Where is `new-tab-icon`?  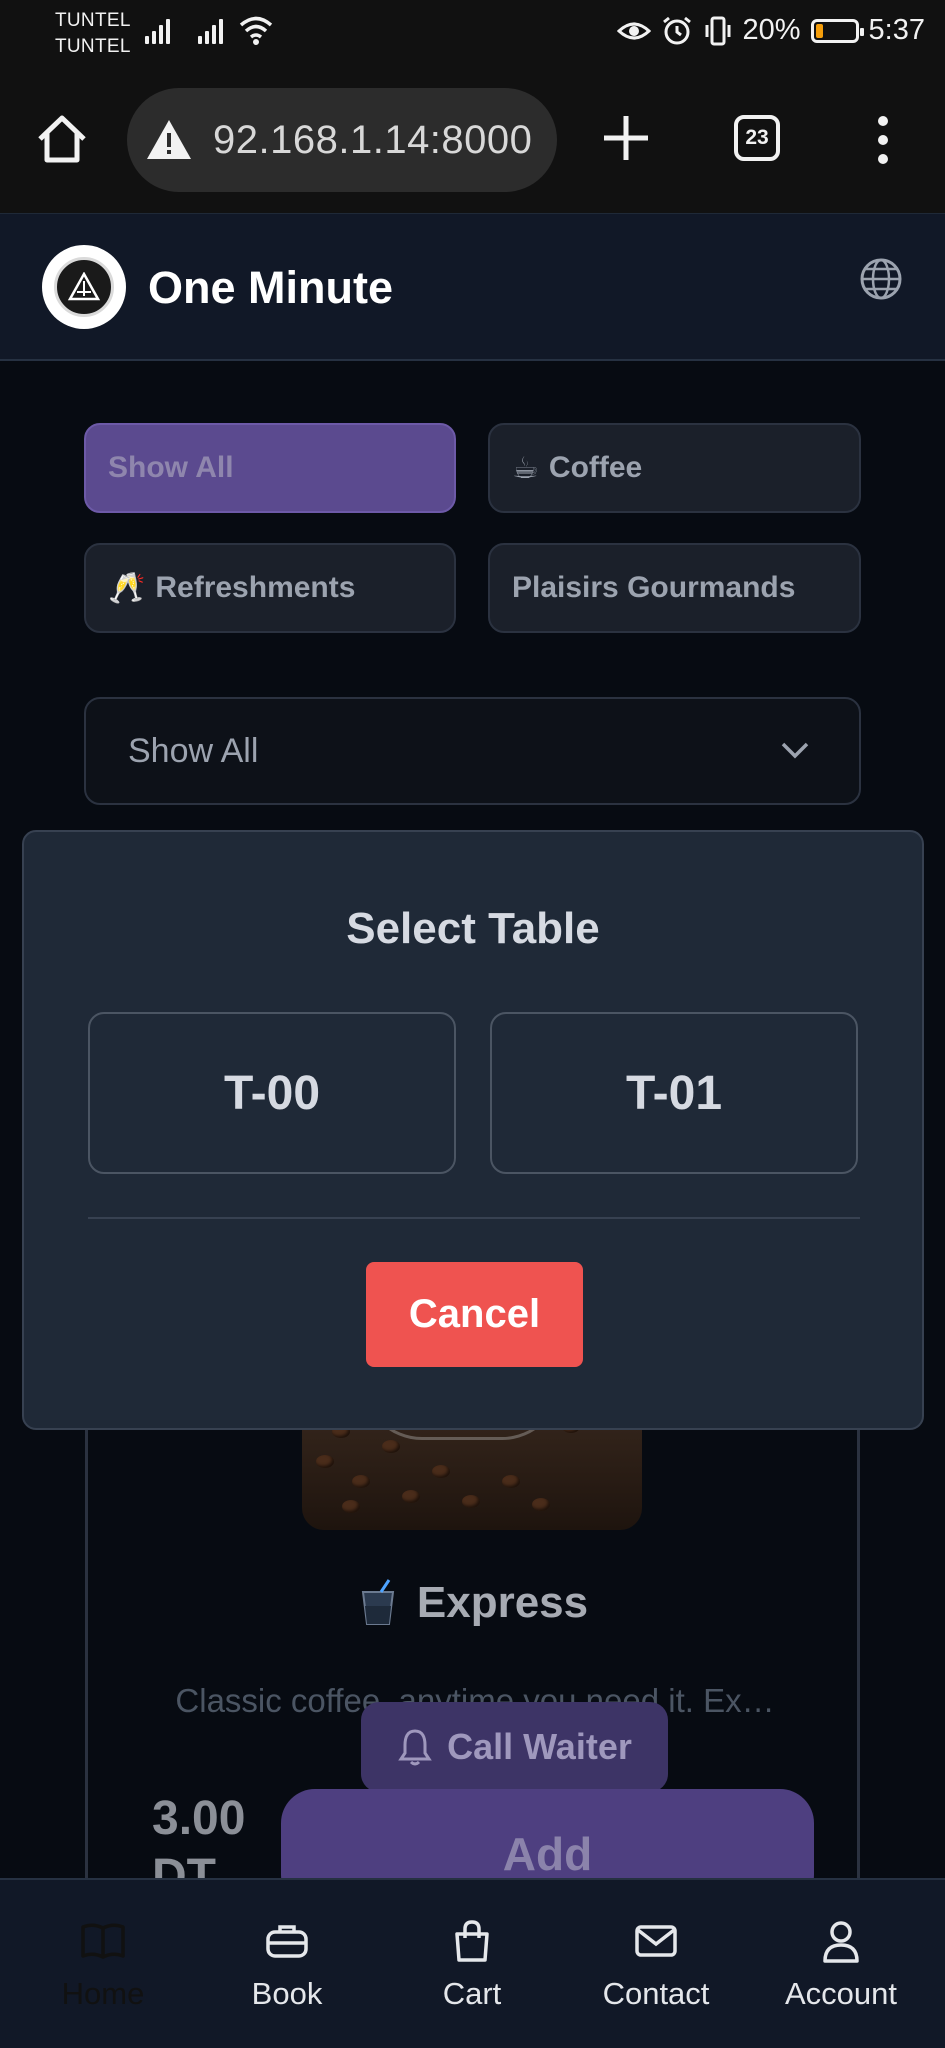 new-tab-icon is located at coordinates (626, 138).